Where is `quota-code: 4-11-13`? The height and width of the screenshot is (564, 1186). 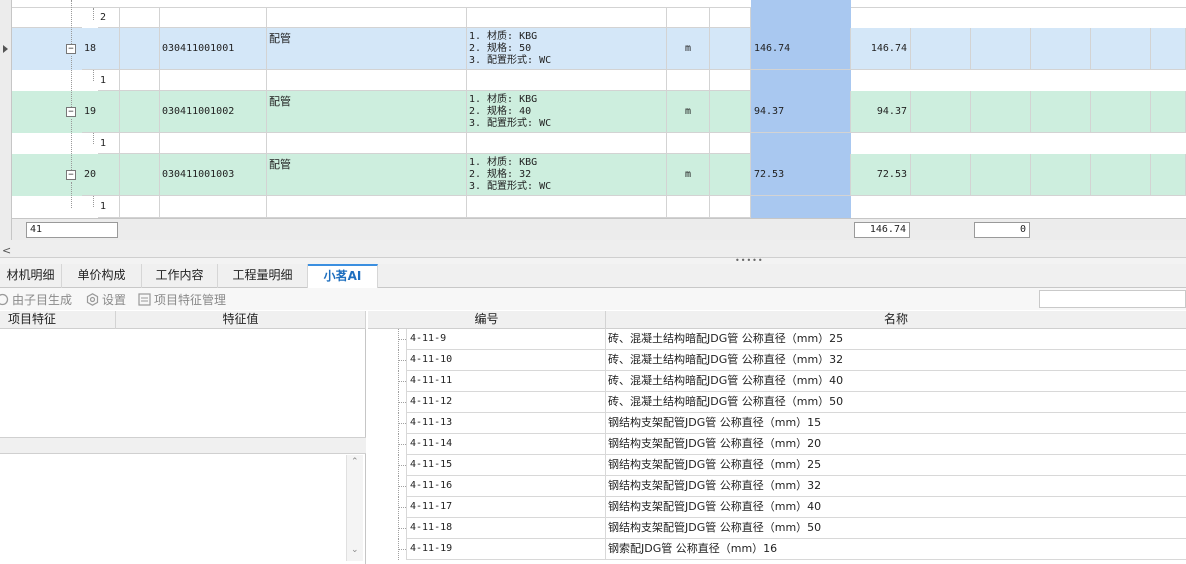
quota-code: 4-11-13 is located at coordinates (506, 423).